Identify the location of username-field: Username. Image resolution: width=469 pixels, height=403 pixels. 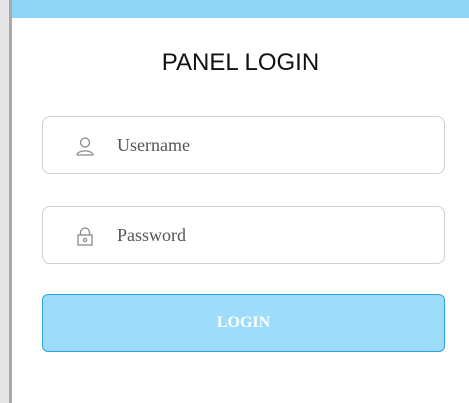
(243, 145).